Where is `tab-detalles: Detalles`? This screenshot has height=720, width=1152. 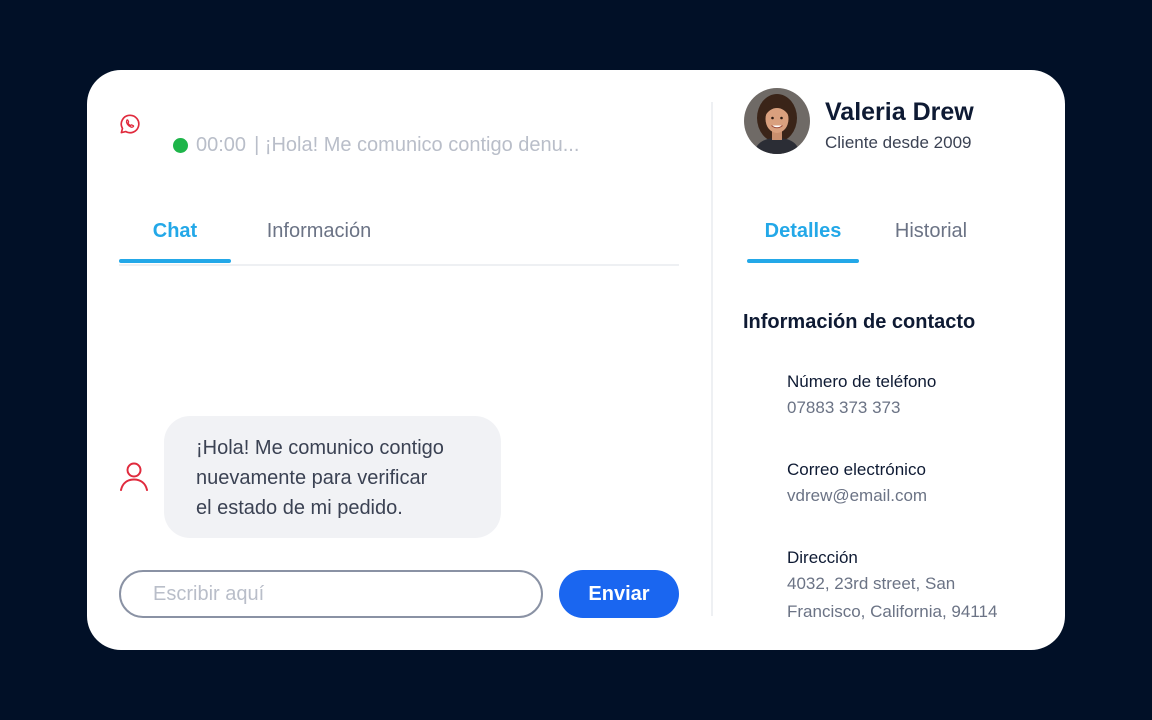
tab-detalles: Detalles is located at coordinates (803, 241).